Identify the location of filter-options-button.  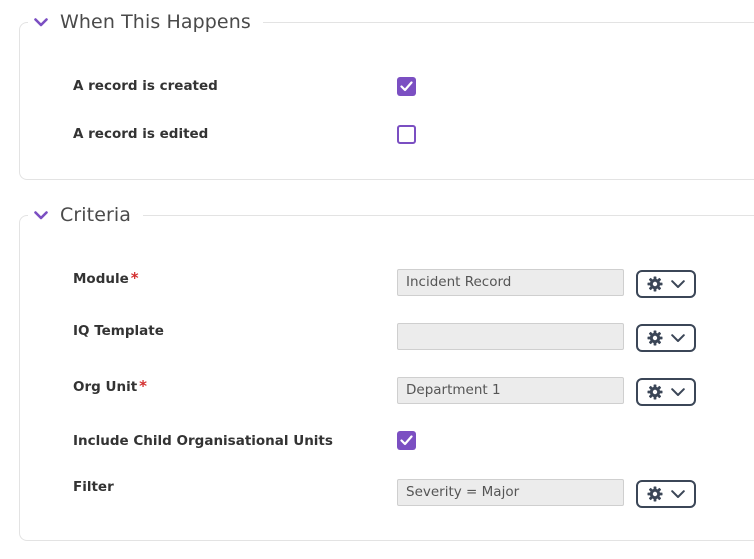
(666, 494).